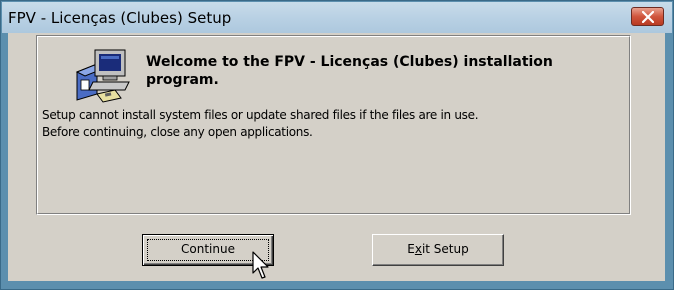  I want to click on setup-computer-icon, so click(102, 76).